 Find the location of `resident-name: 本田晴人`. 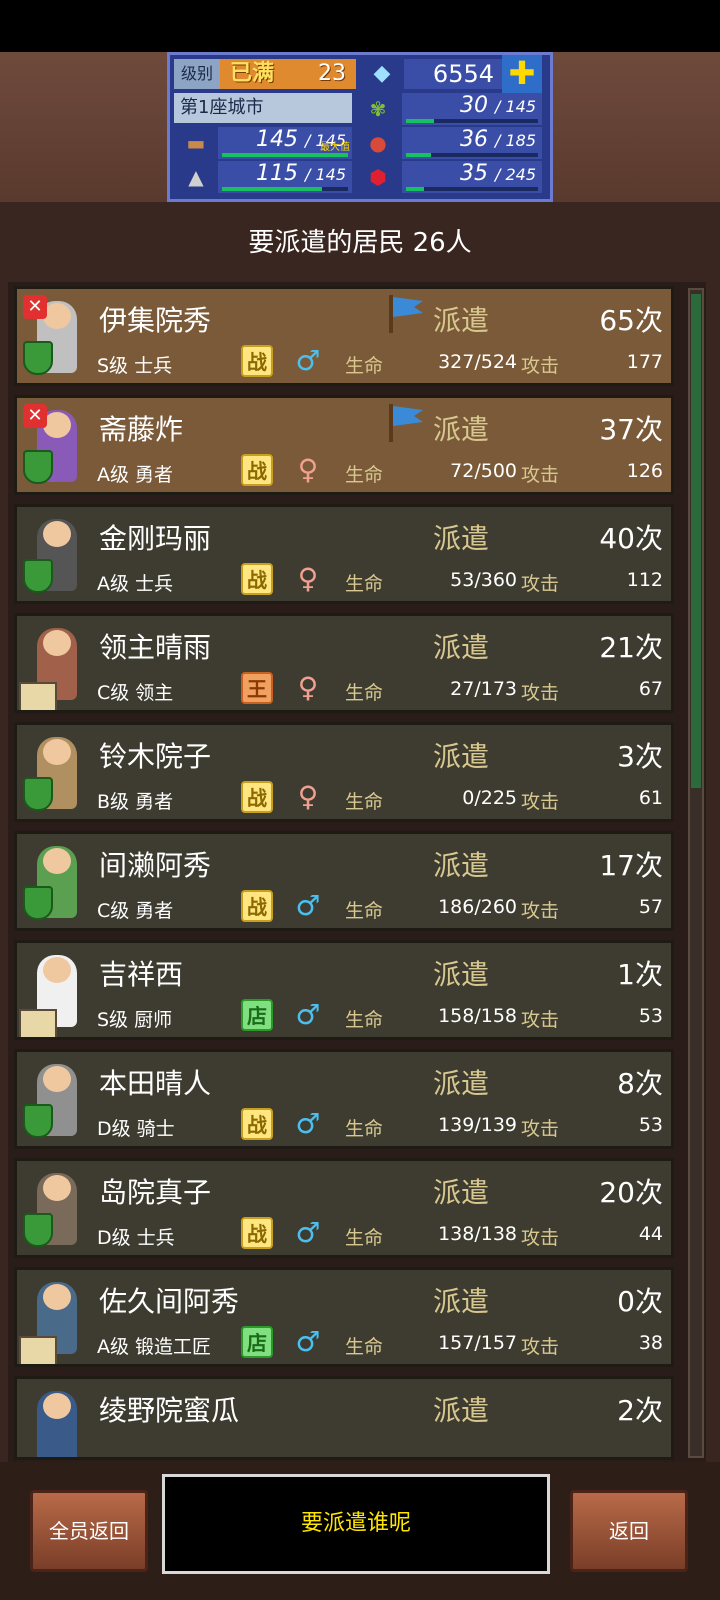

resident-name: 本田晴人 is located at coordinates (155, 1083).